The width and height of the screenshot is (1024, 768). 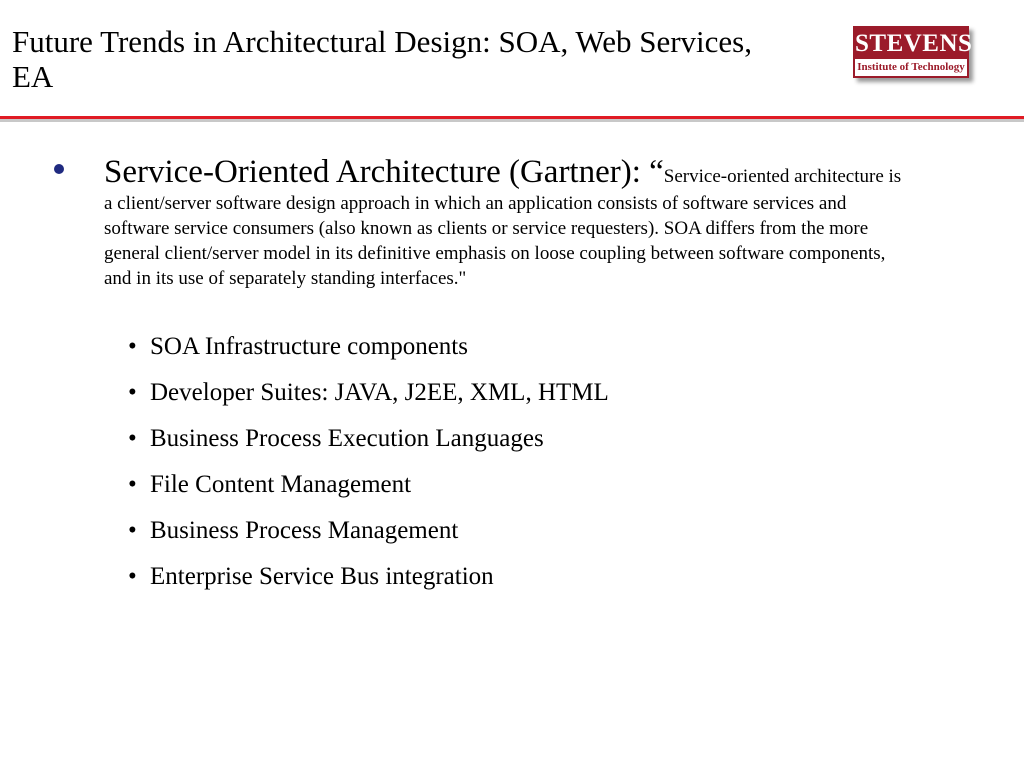 I want to click on list-item: • Developer Suites: JAVA, J2EE, XML, HTML, so click(x=368, y=399).